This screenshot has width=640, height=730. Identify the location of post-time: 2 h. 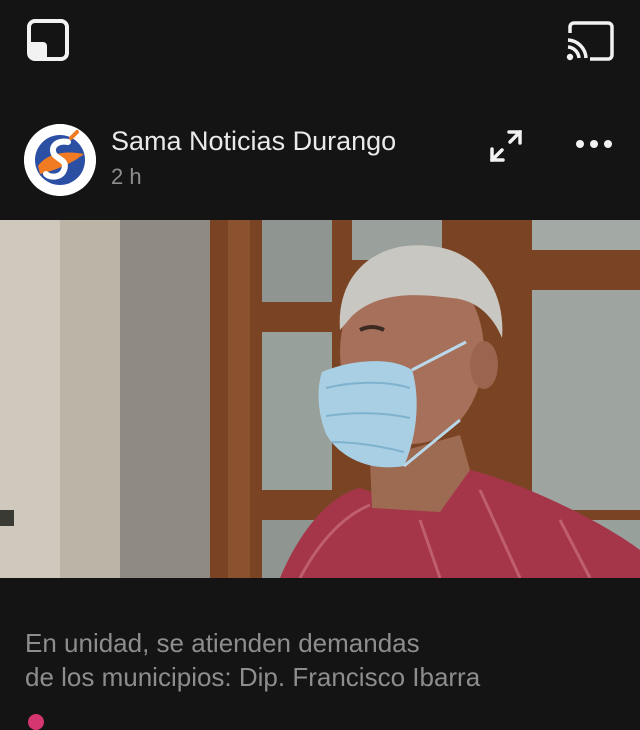
(126, 177).